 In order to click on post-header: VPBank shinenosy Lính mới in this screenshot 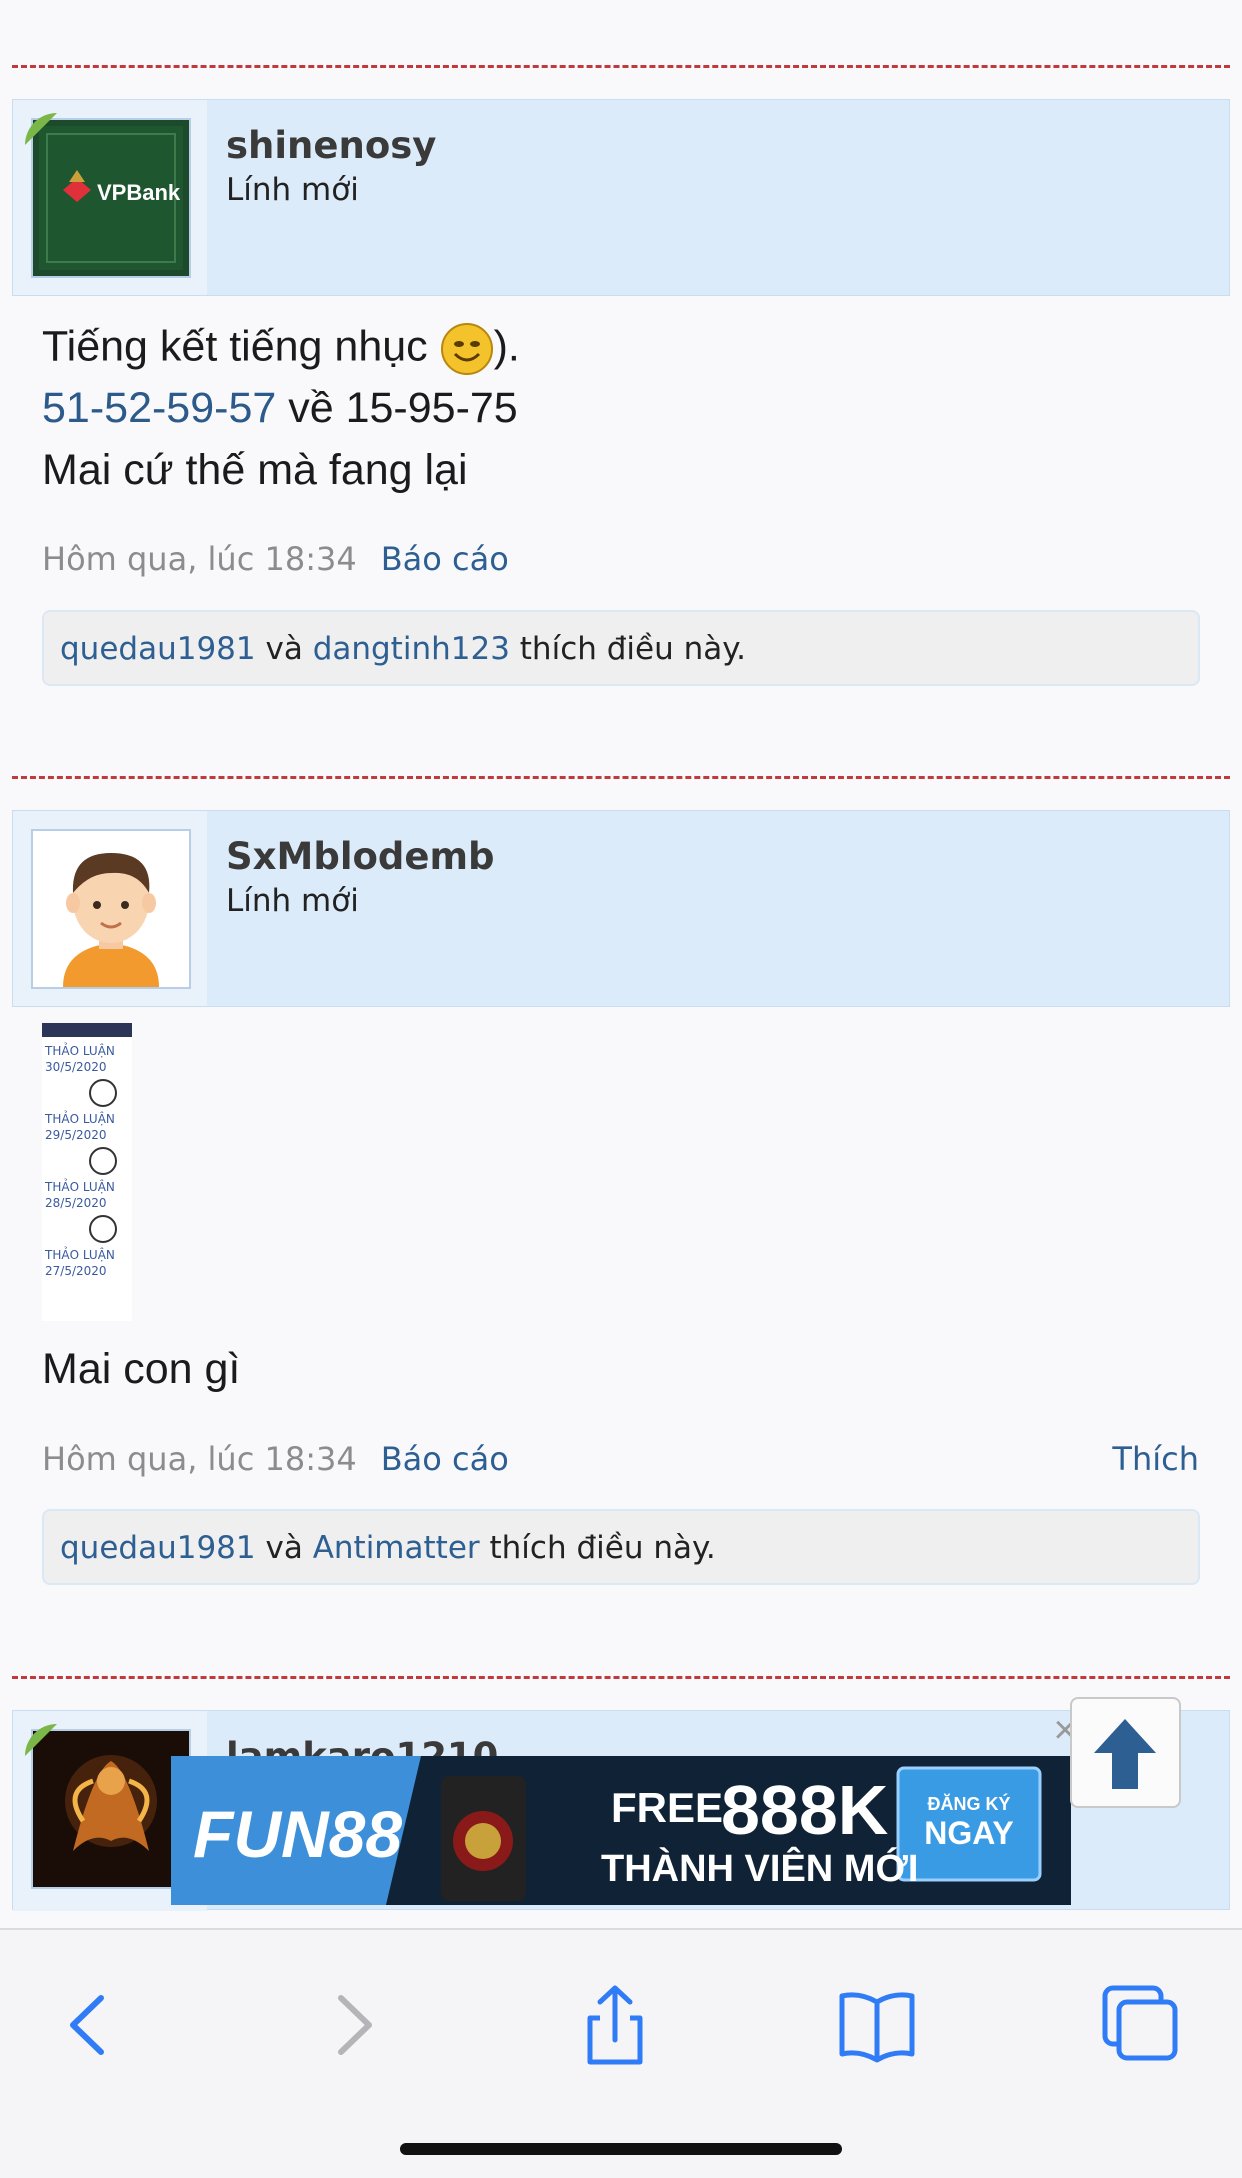, I will do `click(621, 197)`.